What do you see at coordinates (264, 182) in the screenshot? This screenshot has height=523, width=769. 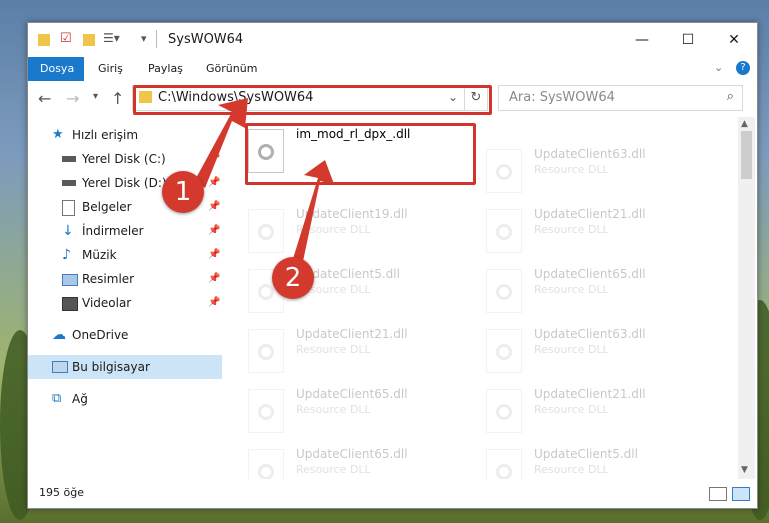 I see `annotation-arrows` at bounding box center [264, 182].